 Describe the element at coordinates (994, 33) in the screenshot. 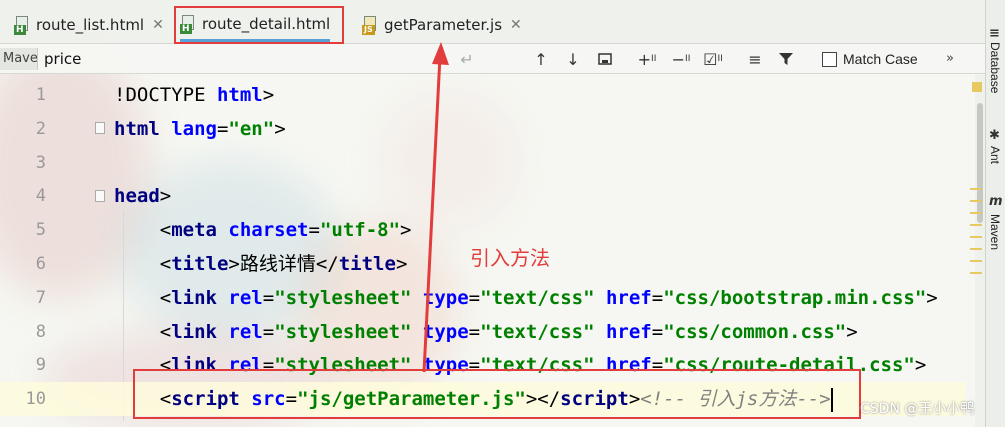

I see `database-icon: ≡` at that location.